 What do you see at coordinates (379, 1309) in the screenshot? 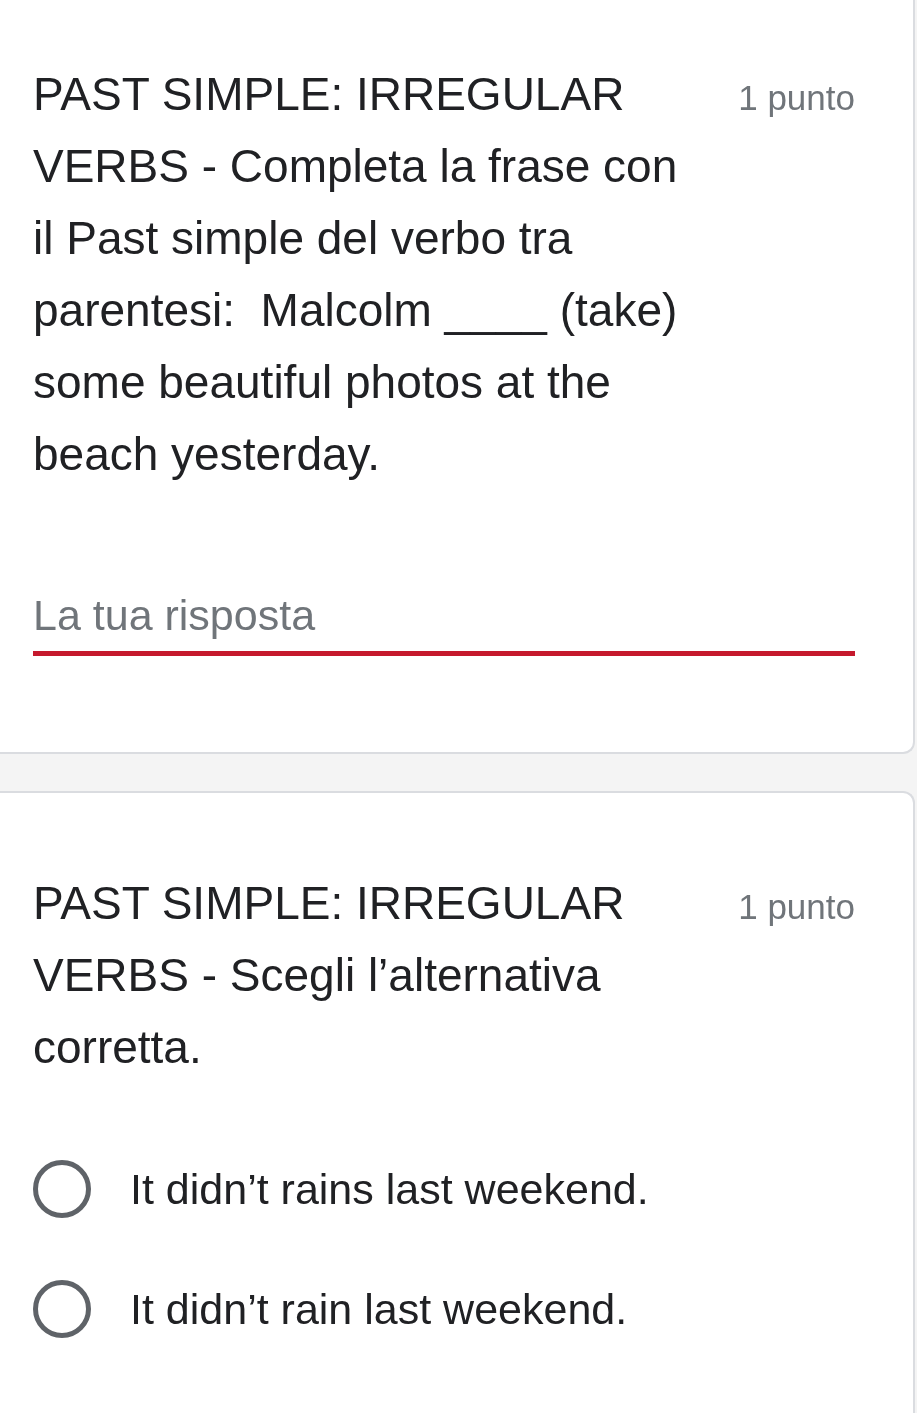
I see `option-label: It didn’t rain last weekend.` at bounding box center [379, 1309].